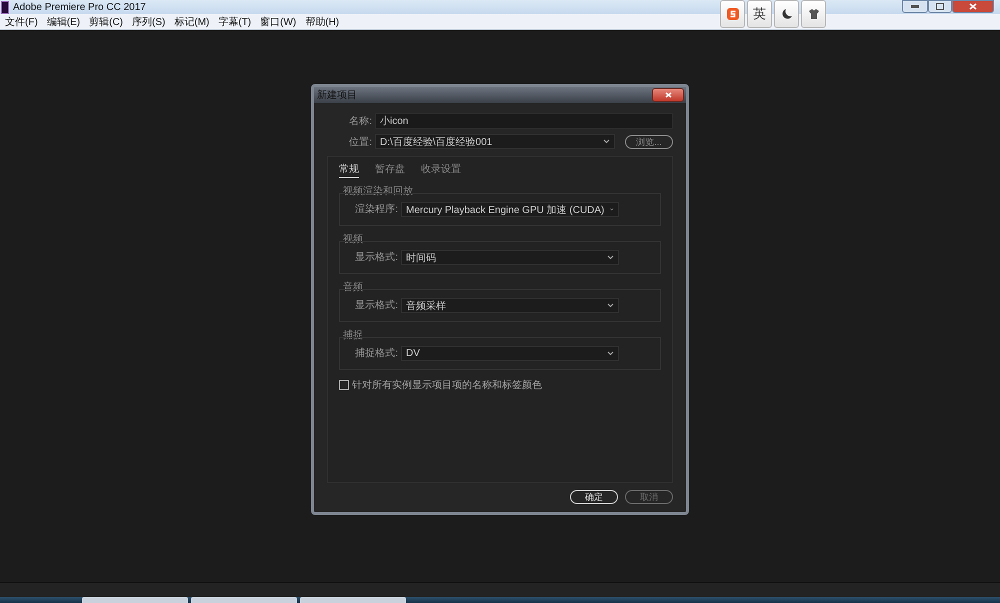 This screenshot has height=603, width=1000. What do you see at coordinates (786, 14) in the screenshot?
I see `moon-icon` at bounding box center [786, 14].